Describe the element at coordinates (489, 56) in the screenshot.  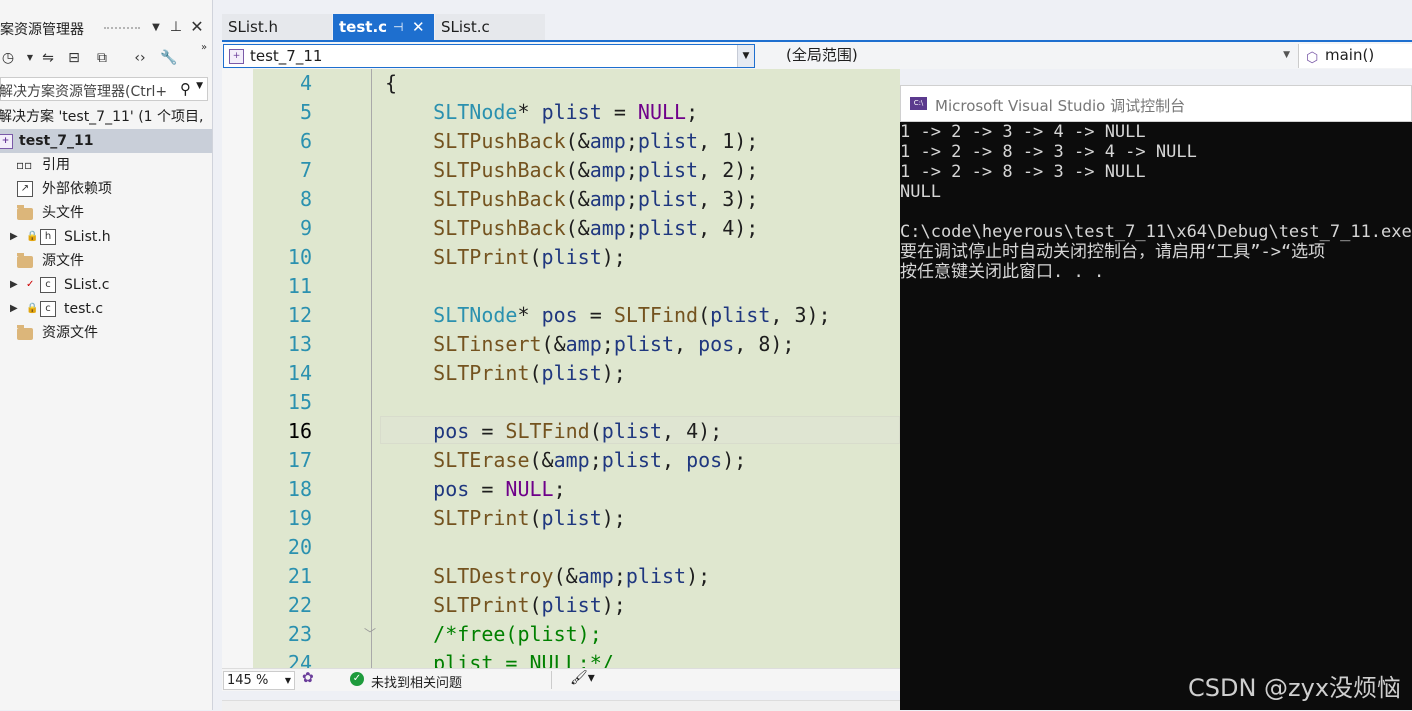
I see `project-dropdown: + test_7_11 ▼` at that location.